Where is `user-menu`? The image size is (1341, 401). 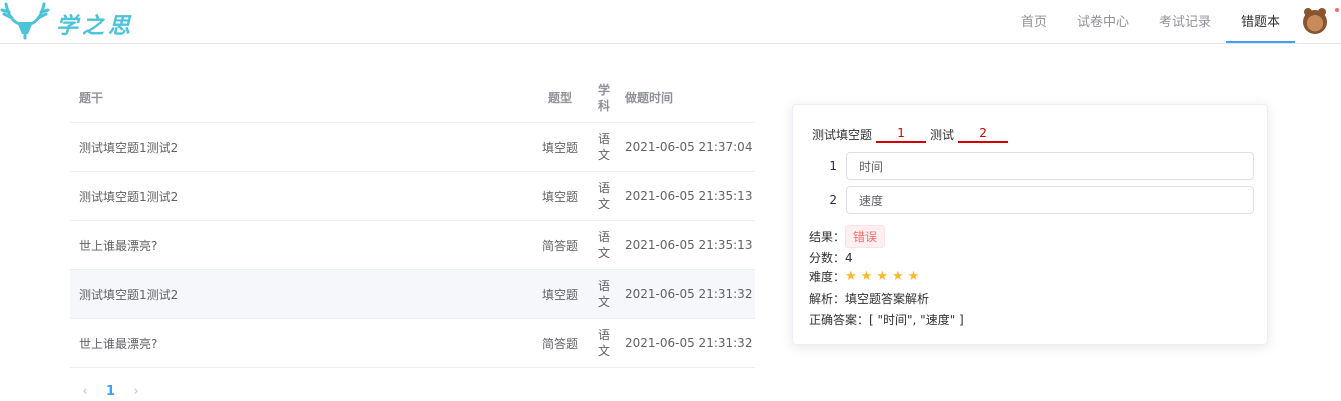 user-menu is located at coordinates (1318, 21).